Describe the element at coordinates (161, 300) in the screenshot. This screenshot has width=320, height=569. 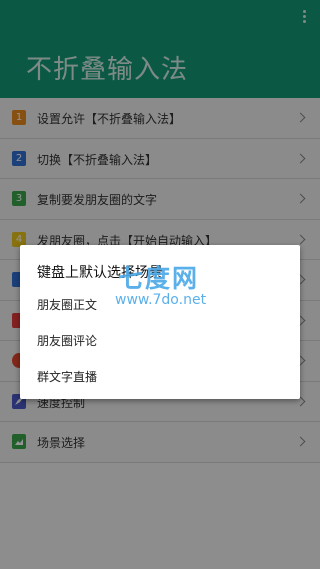
I see `watermark-url: www.7do.net` at that location.